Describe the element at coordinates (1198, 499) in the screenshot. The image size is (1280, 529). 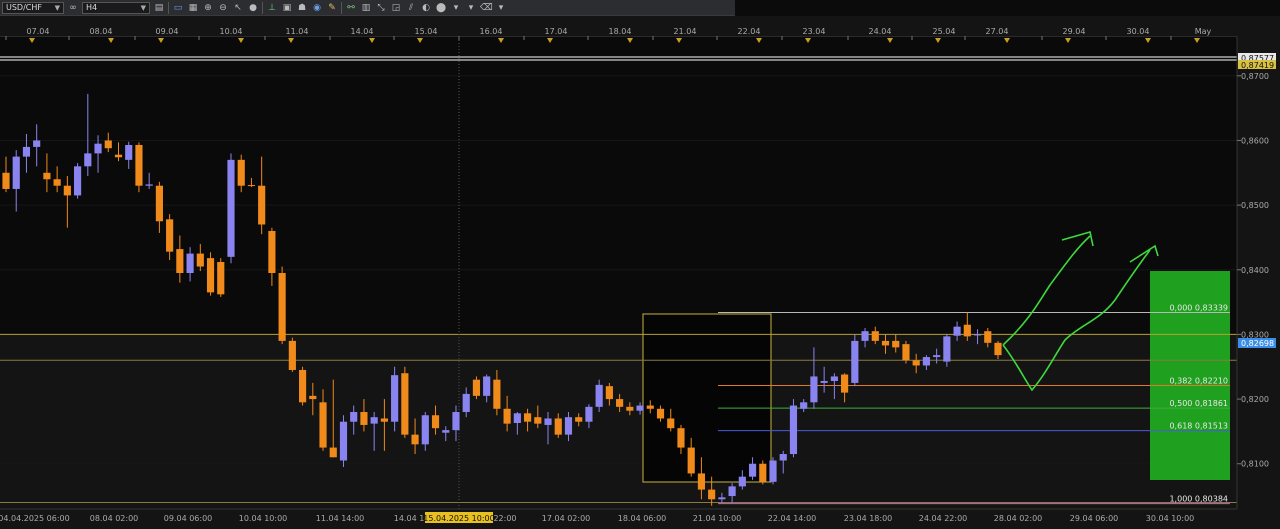
I see `fib-label: 1,000 0,80384` at that location.